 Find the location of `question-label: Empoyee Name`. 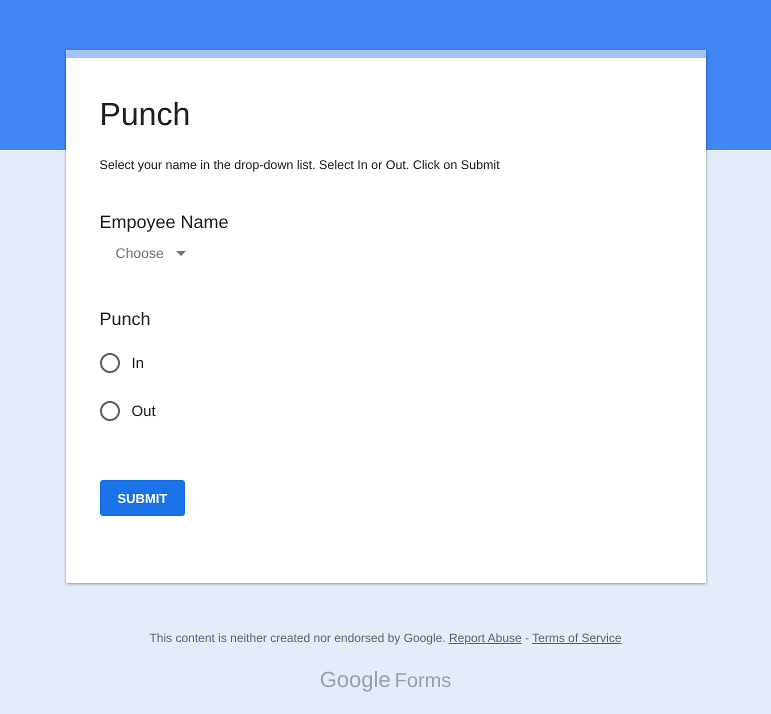

question-label: Empoyee Name is located at coordinates (165, 222).